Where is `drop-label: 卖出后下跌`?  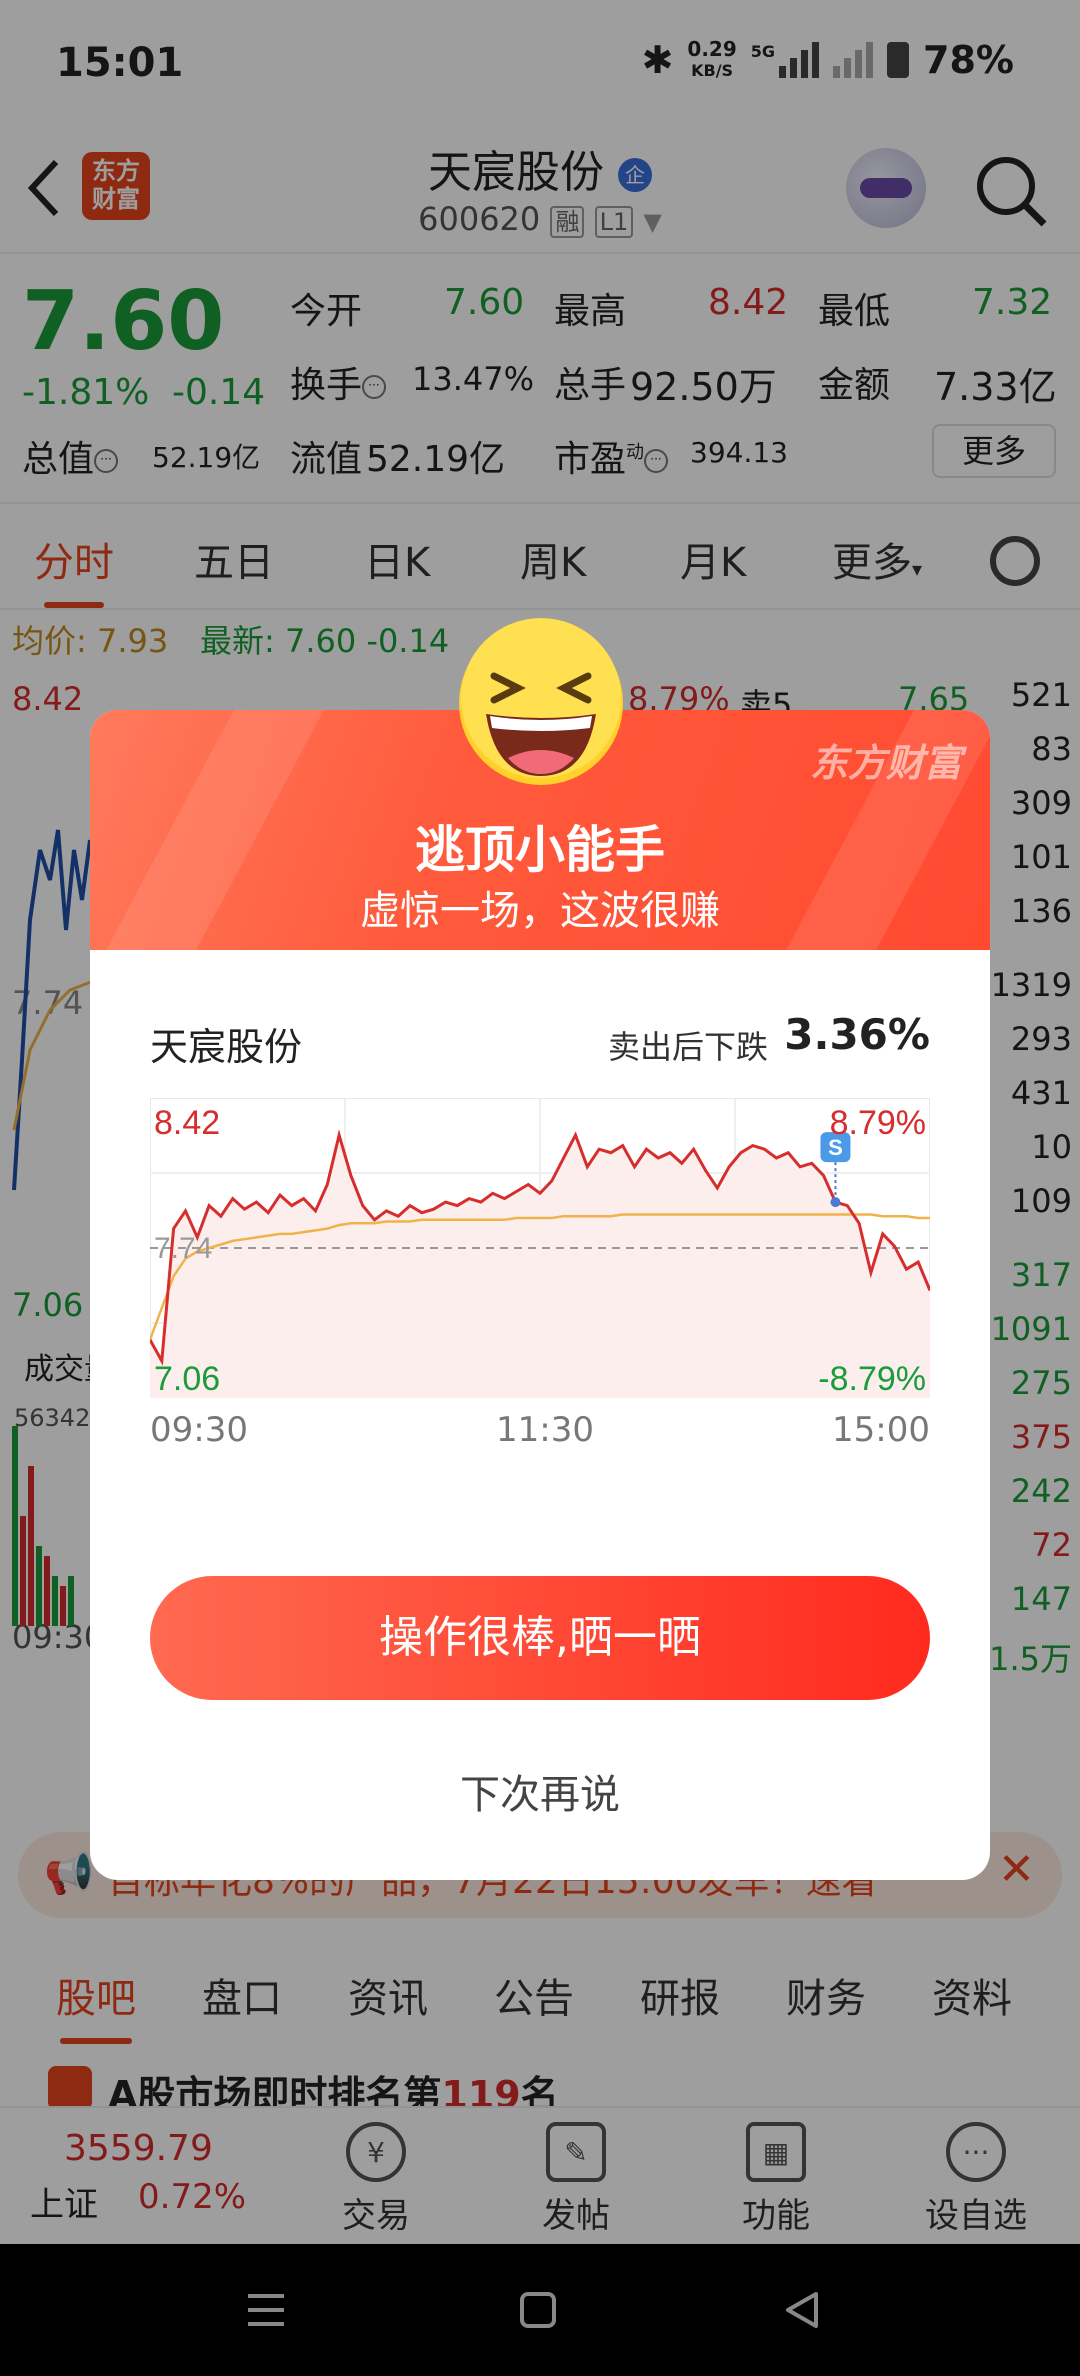 drop-label: 卖出后下跌 is located at coordinates (687, 1047).